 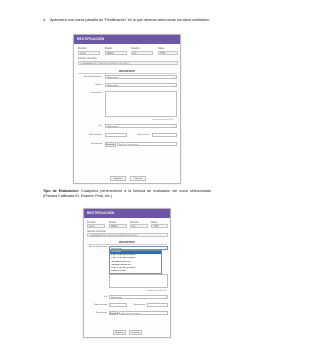 What do you see at coordinates (141, 77) in the screenshot?
I see `eval-type-select: Seleccione ▾` at bounding box center [141, 77].